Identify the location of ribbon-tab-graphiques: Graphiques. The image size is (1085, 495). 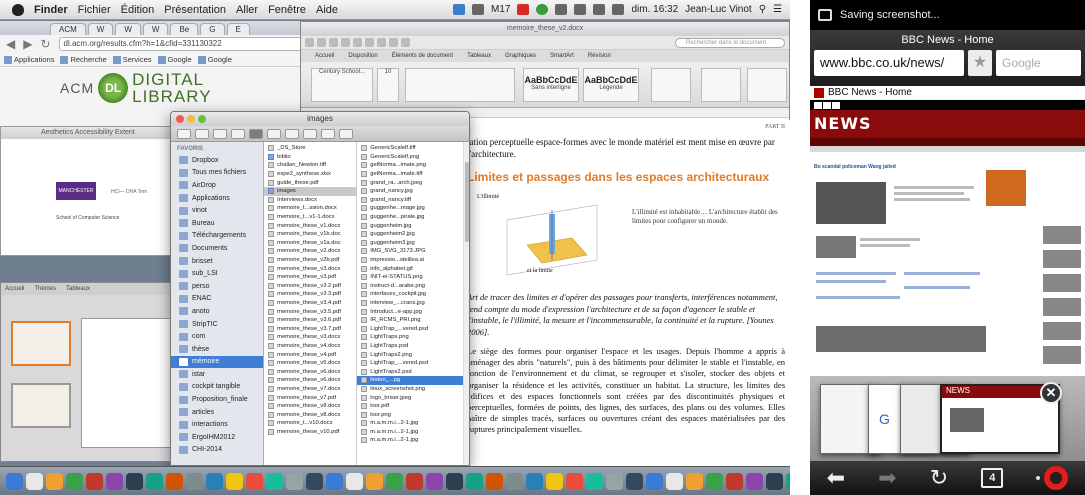
(520, 56).